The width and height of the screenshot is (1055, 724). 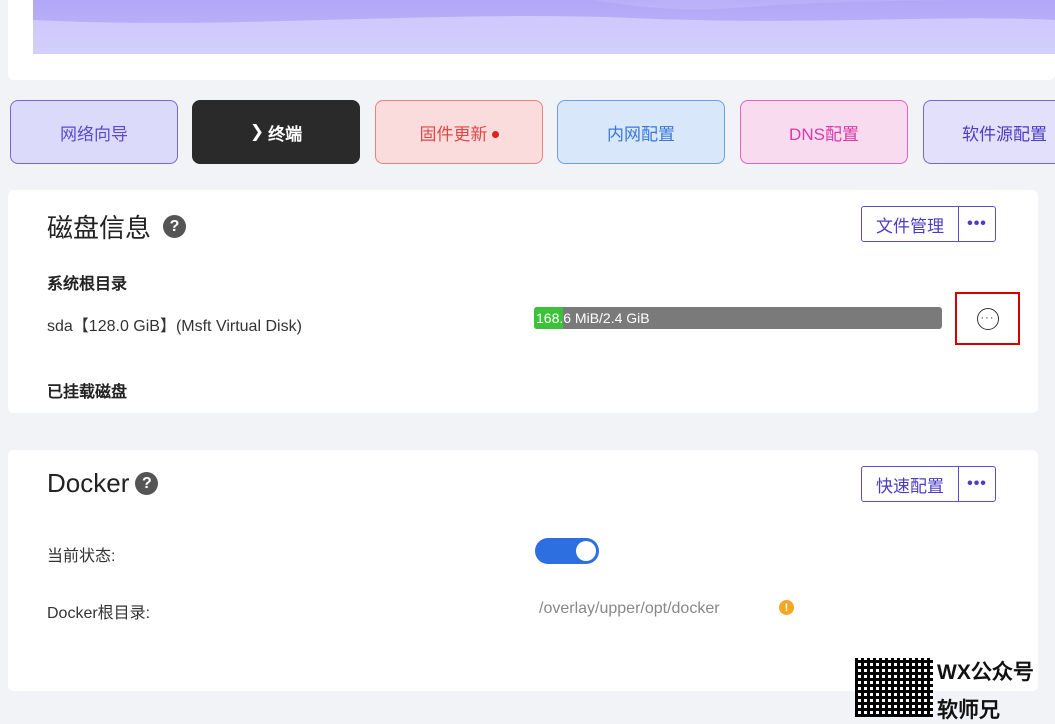 I want to click on firmware-update-label: 固件更新, so click(x=453, y=134).